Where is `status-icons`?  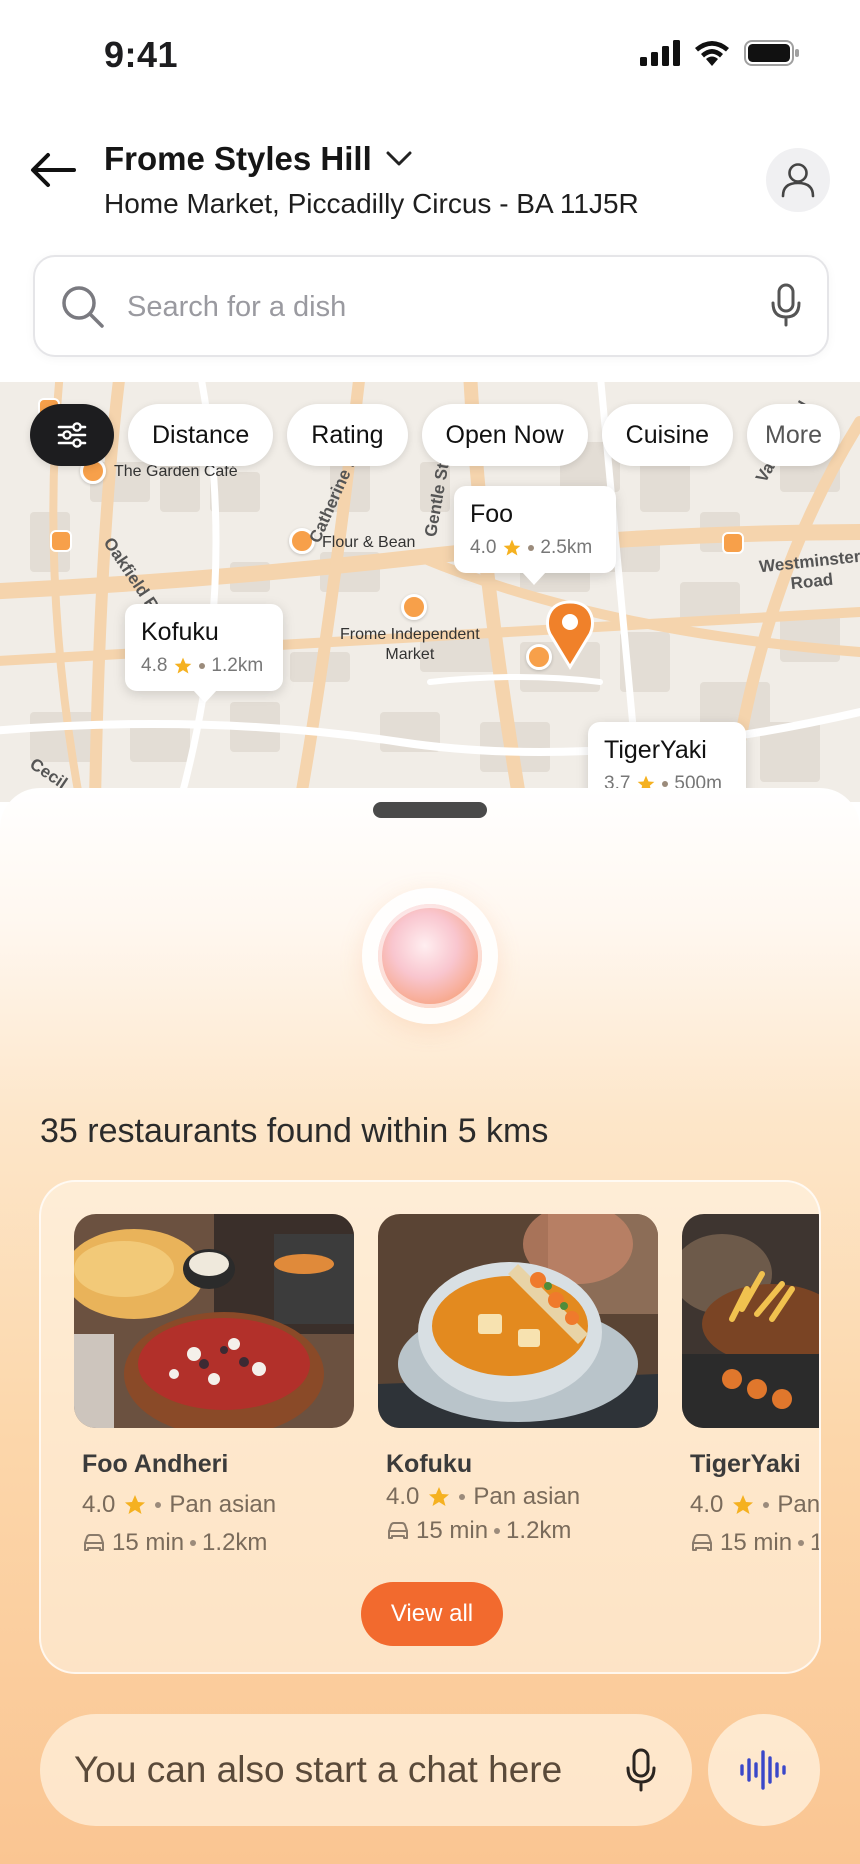 status-icons is located at coordinates (720, 53).